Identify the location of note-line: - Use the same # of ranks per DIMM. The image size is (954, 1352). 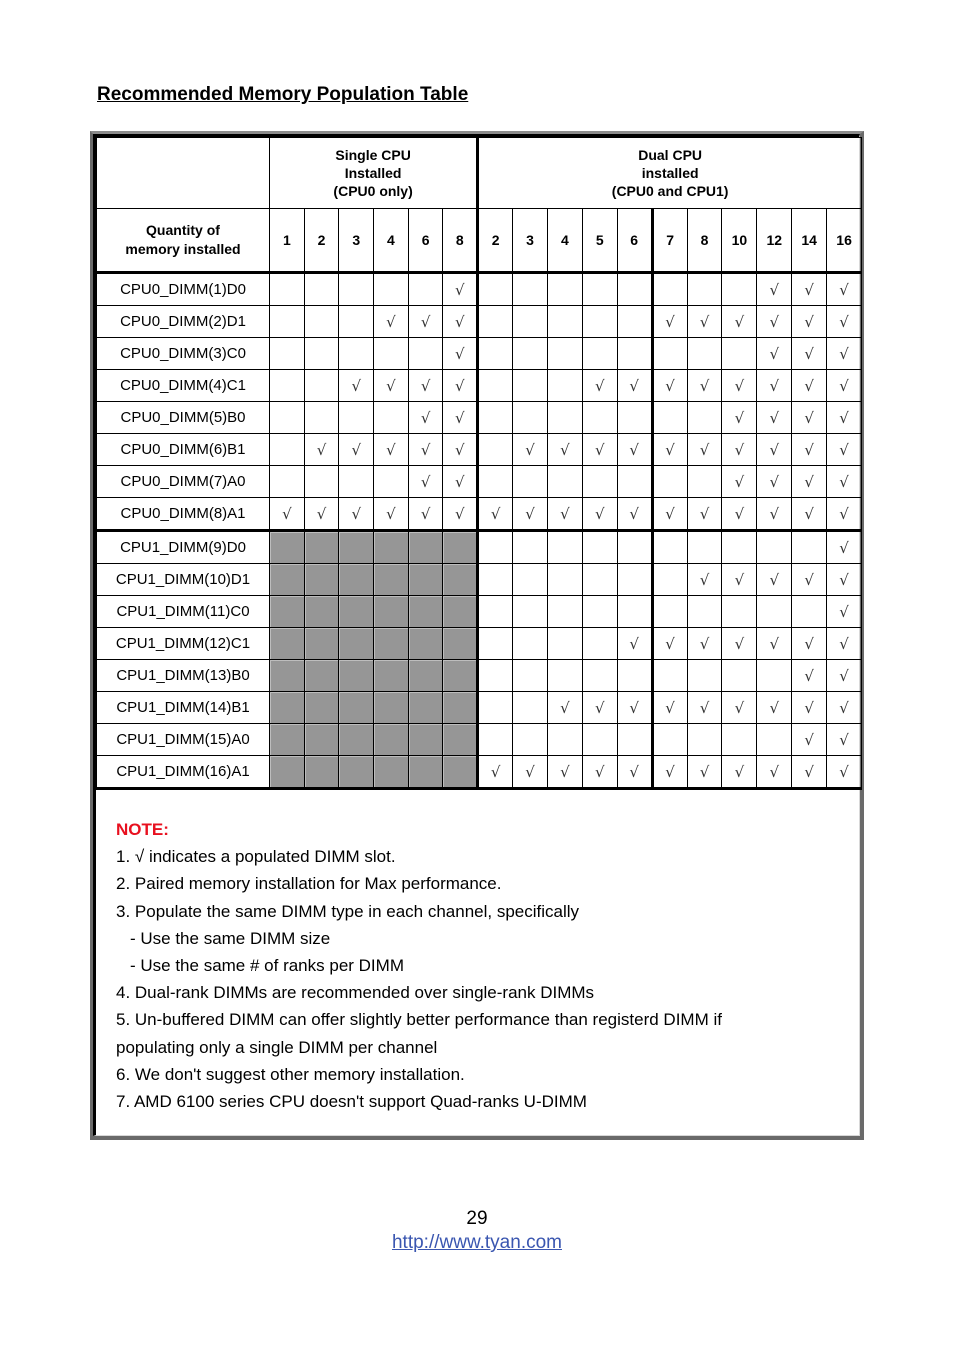
(267, 966).